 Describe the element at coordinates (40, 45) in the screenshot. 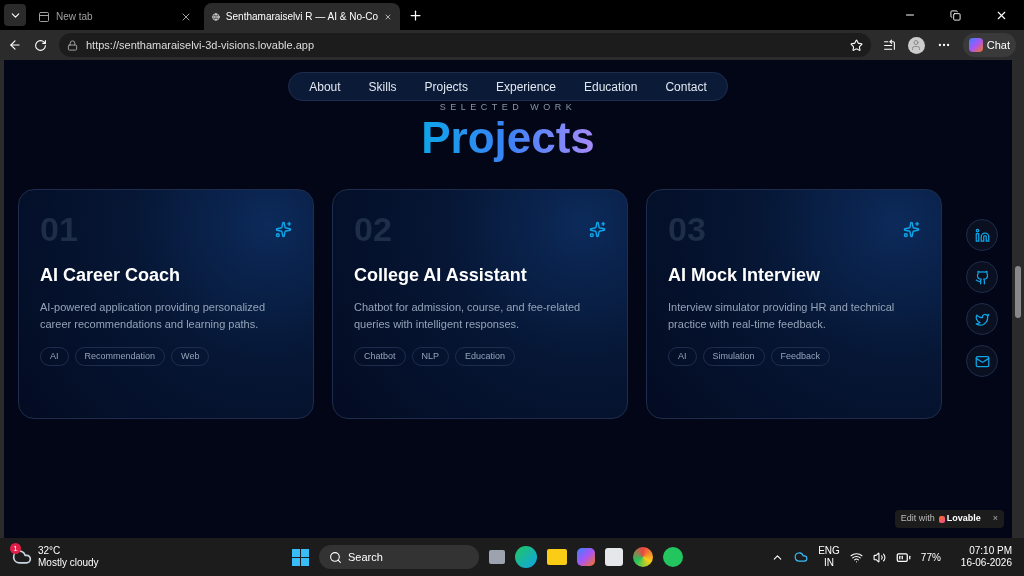

I see `reload-icon` at that location.